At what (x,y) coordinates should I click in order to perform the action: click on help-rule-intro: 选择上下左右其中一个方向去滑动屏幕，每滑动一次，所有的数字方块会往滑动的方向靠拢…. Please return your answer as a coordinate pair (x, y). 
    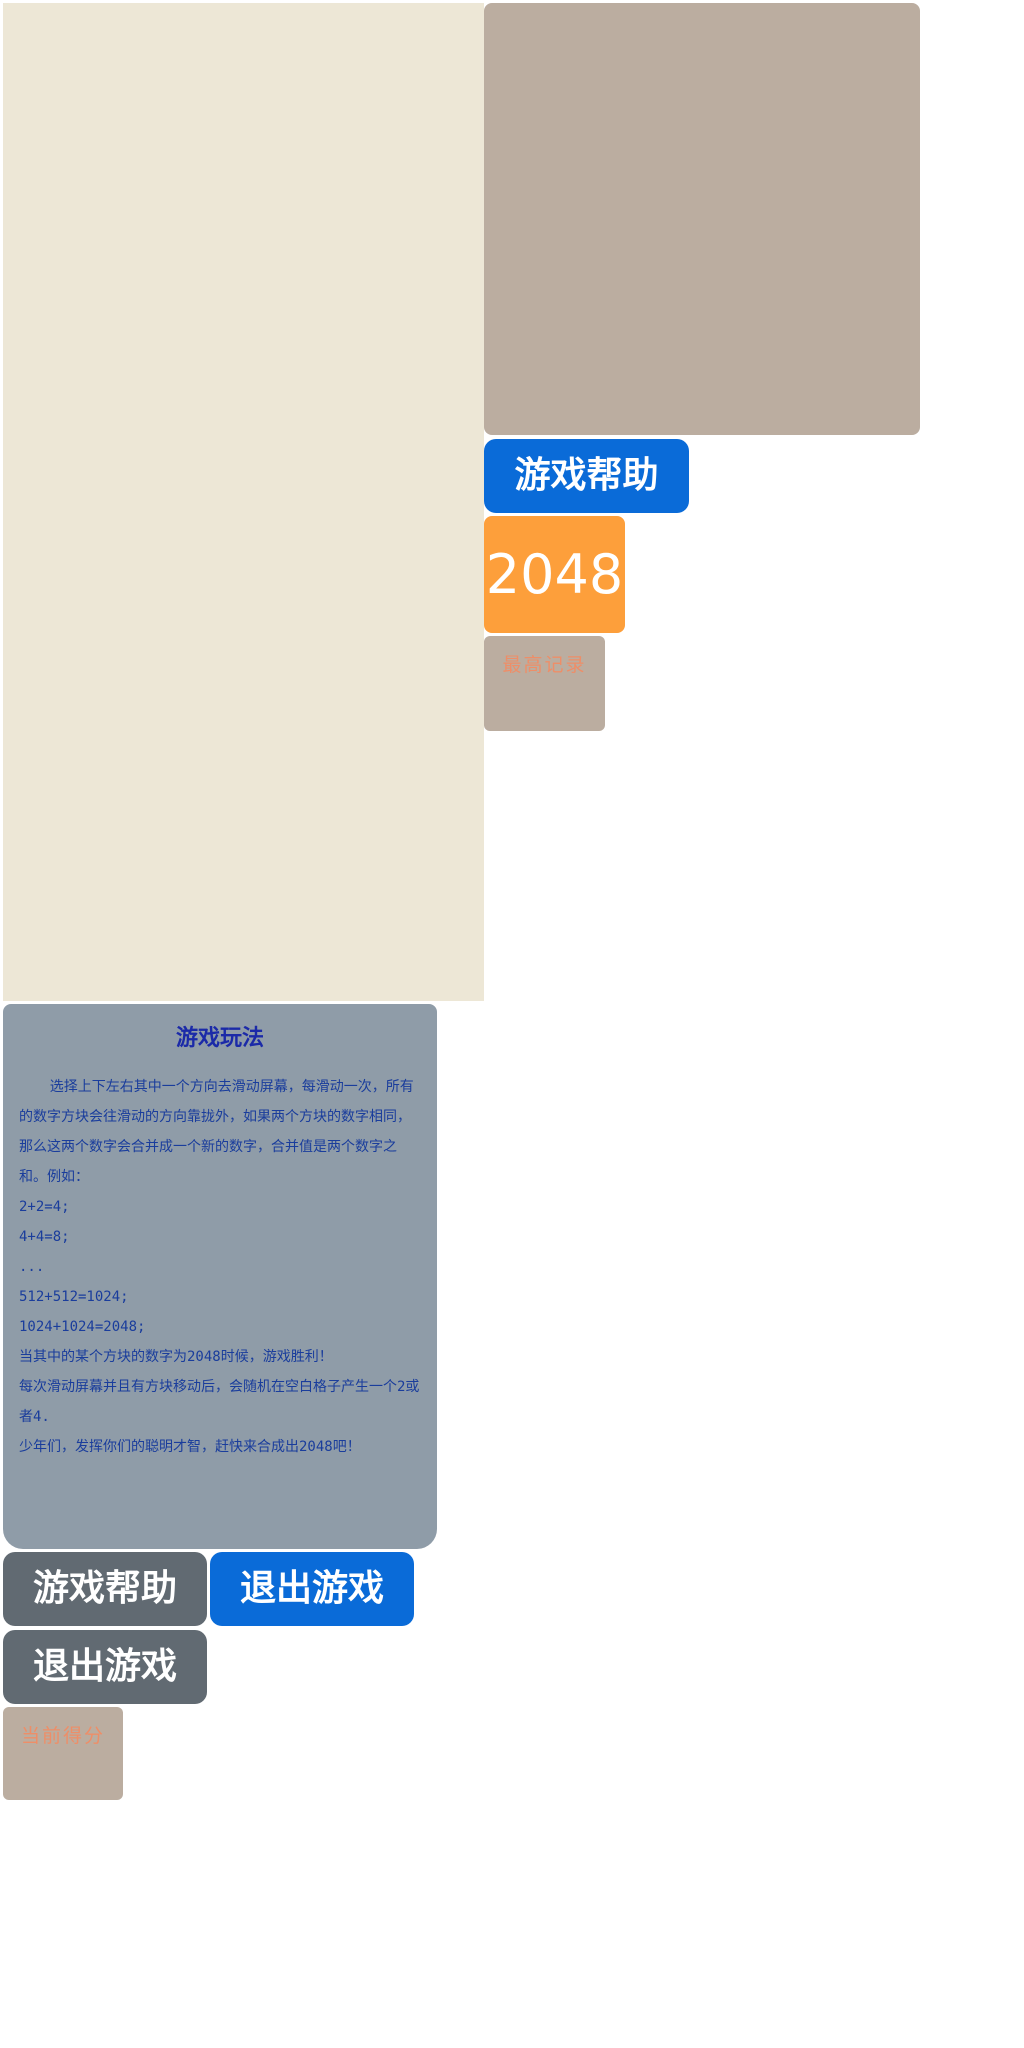
    Looking at the image, I should click on (216, 1132).